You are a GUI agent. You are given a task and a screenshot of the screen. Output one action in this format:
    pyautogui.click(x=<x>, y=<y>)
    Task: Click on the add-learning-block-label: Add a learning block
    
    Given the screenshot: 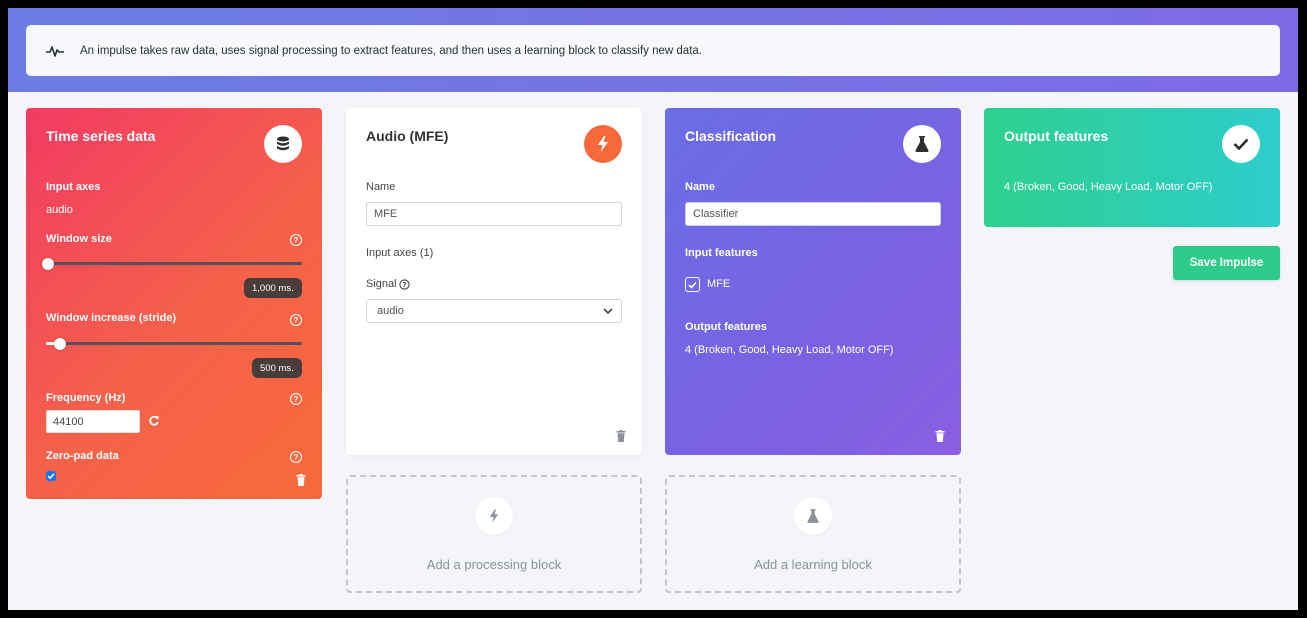 What is the action you would take?
    pyautogui.click(x=813, y=564)
    